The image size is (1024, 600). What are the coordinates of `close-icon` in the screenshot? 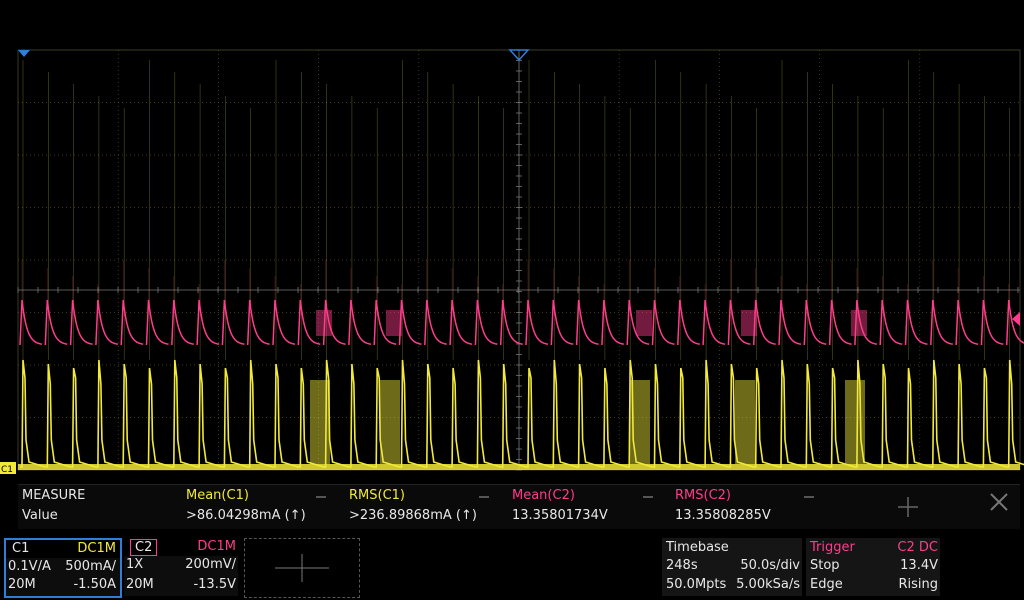 It's located at (999, 502).